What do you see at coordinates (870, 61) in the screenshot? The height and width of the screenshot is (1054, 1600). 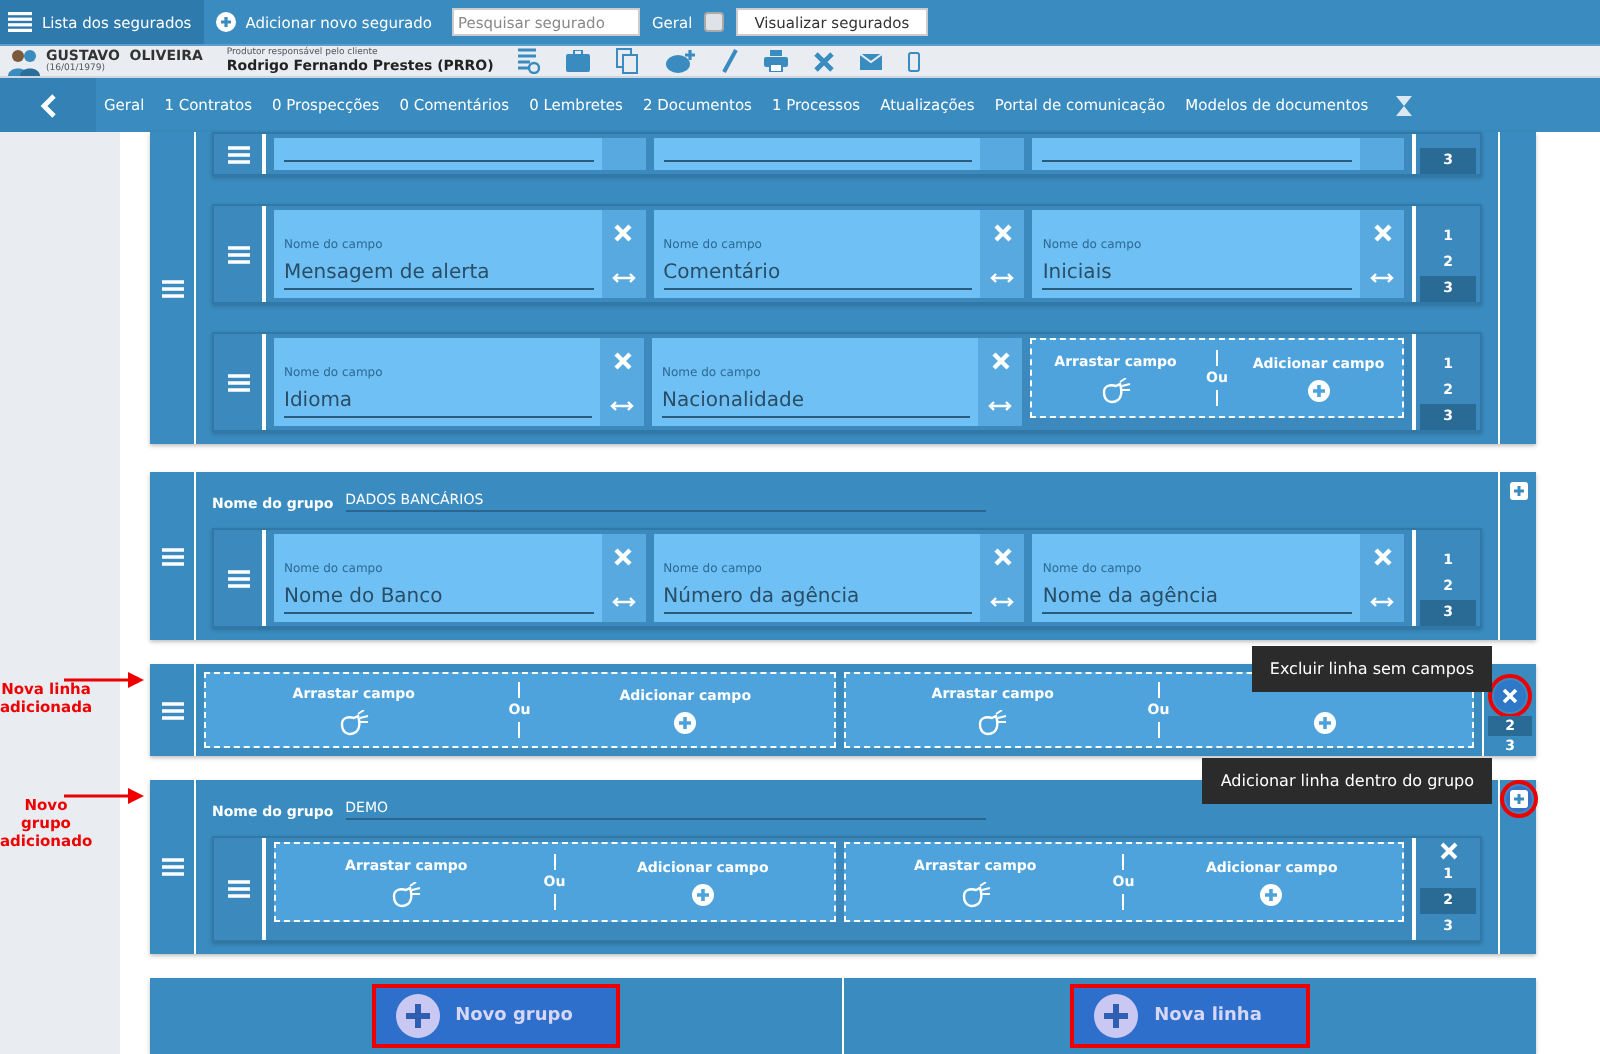 I see `mail-icon` at bounding box center [870, 61].